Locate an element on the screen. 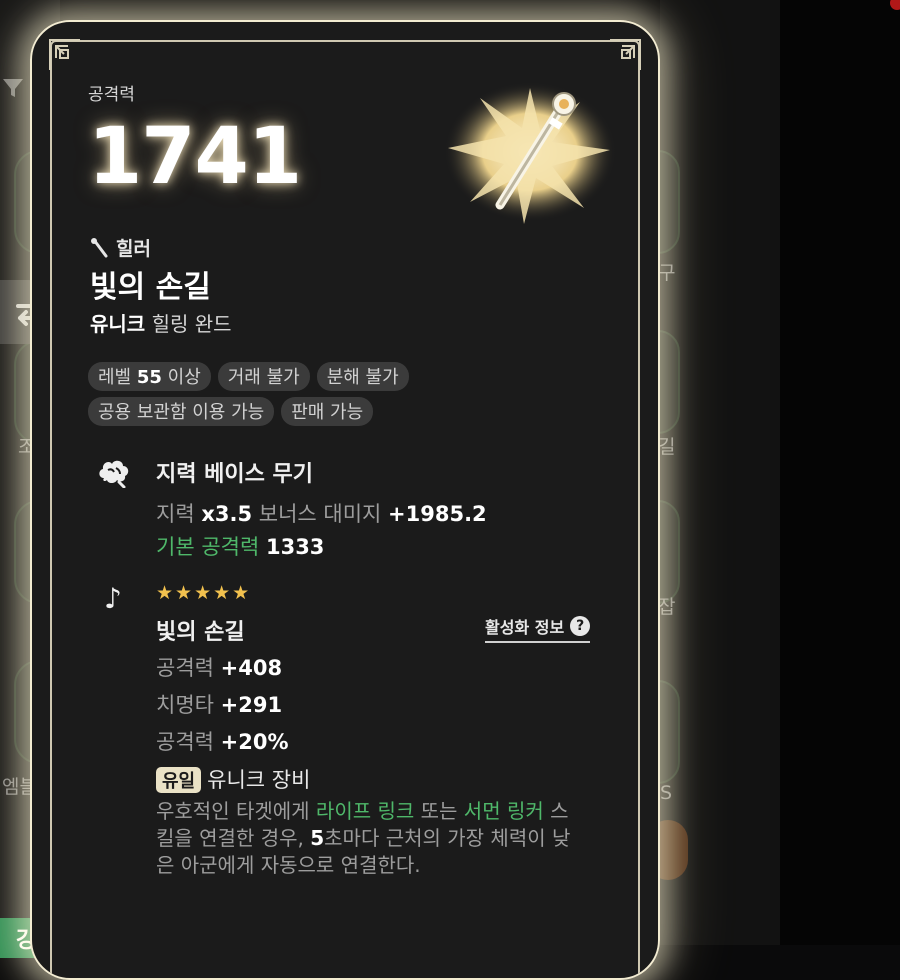 The image size is (900, 980). item-type: 유니크 힐링 완드 is located at coordinates (161, 322).